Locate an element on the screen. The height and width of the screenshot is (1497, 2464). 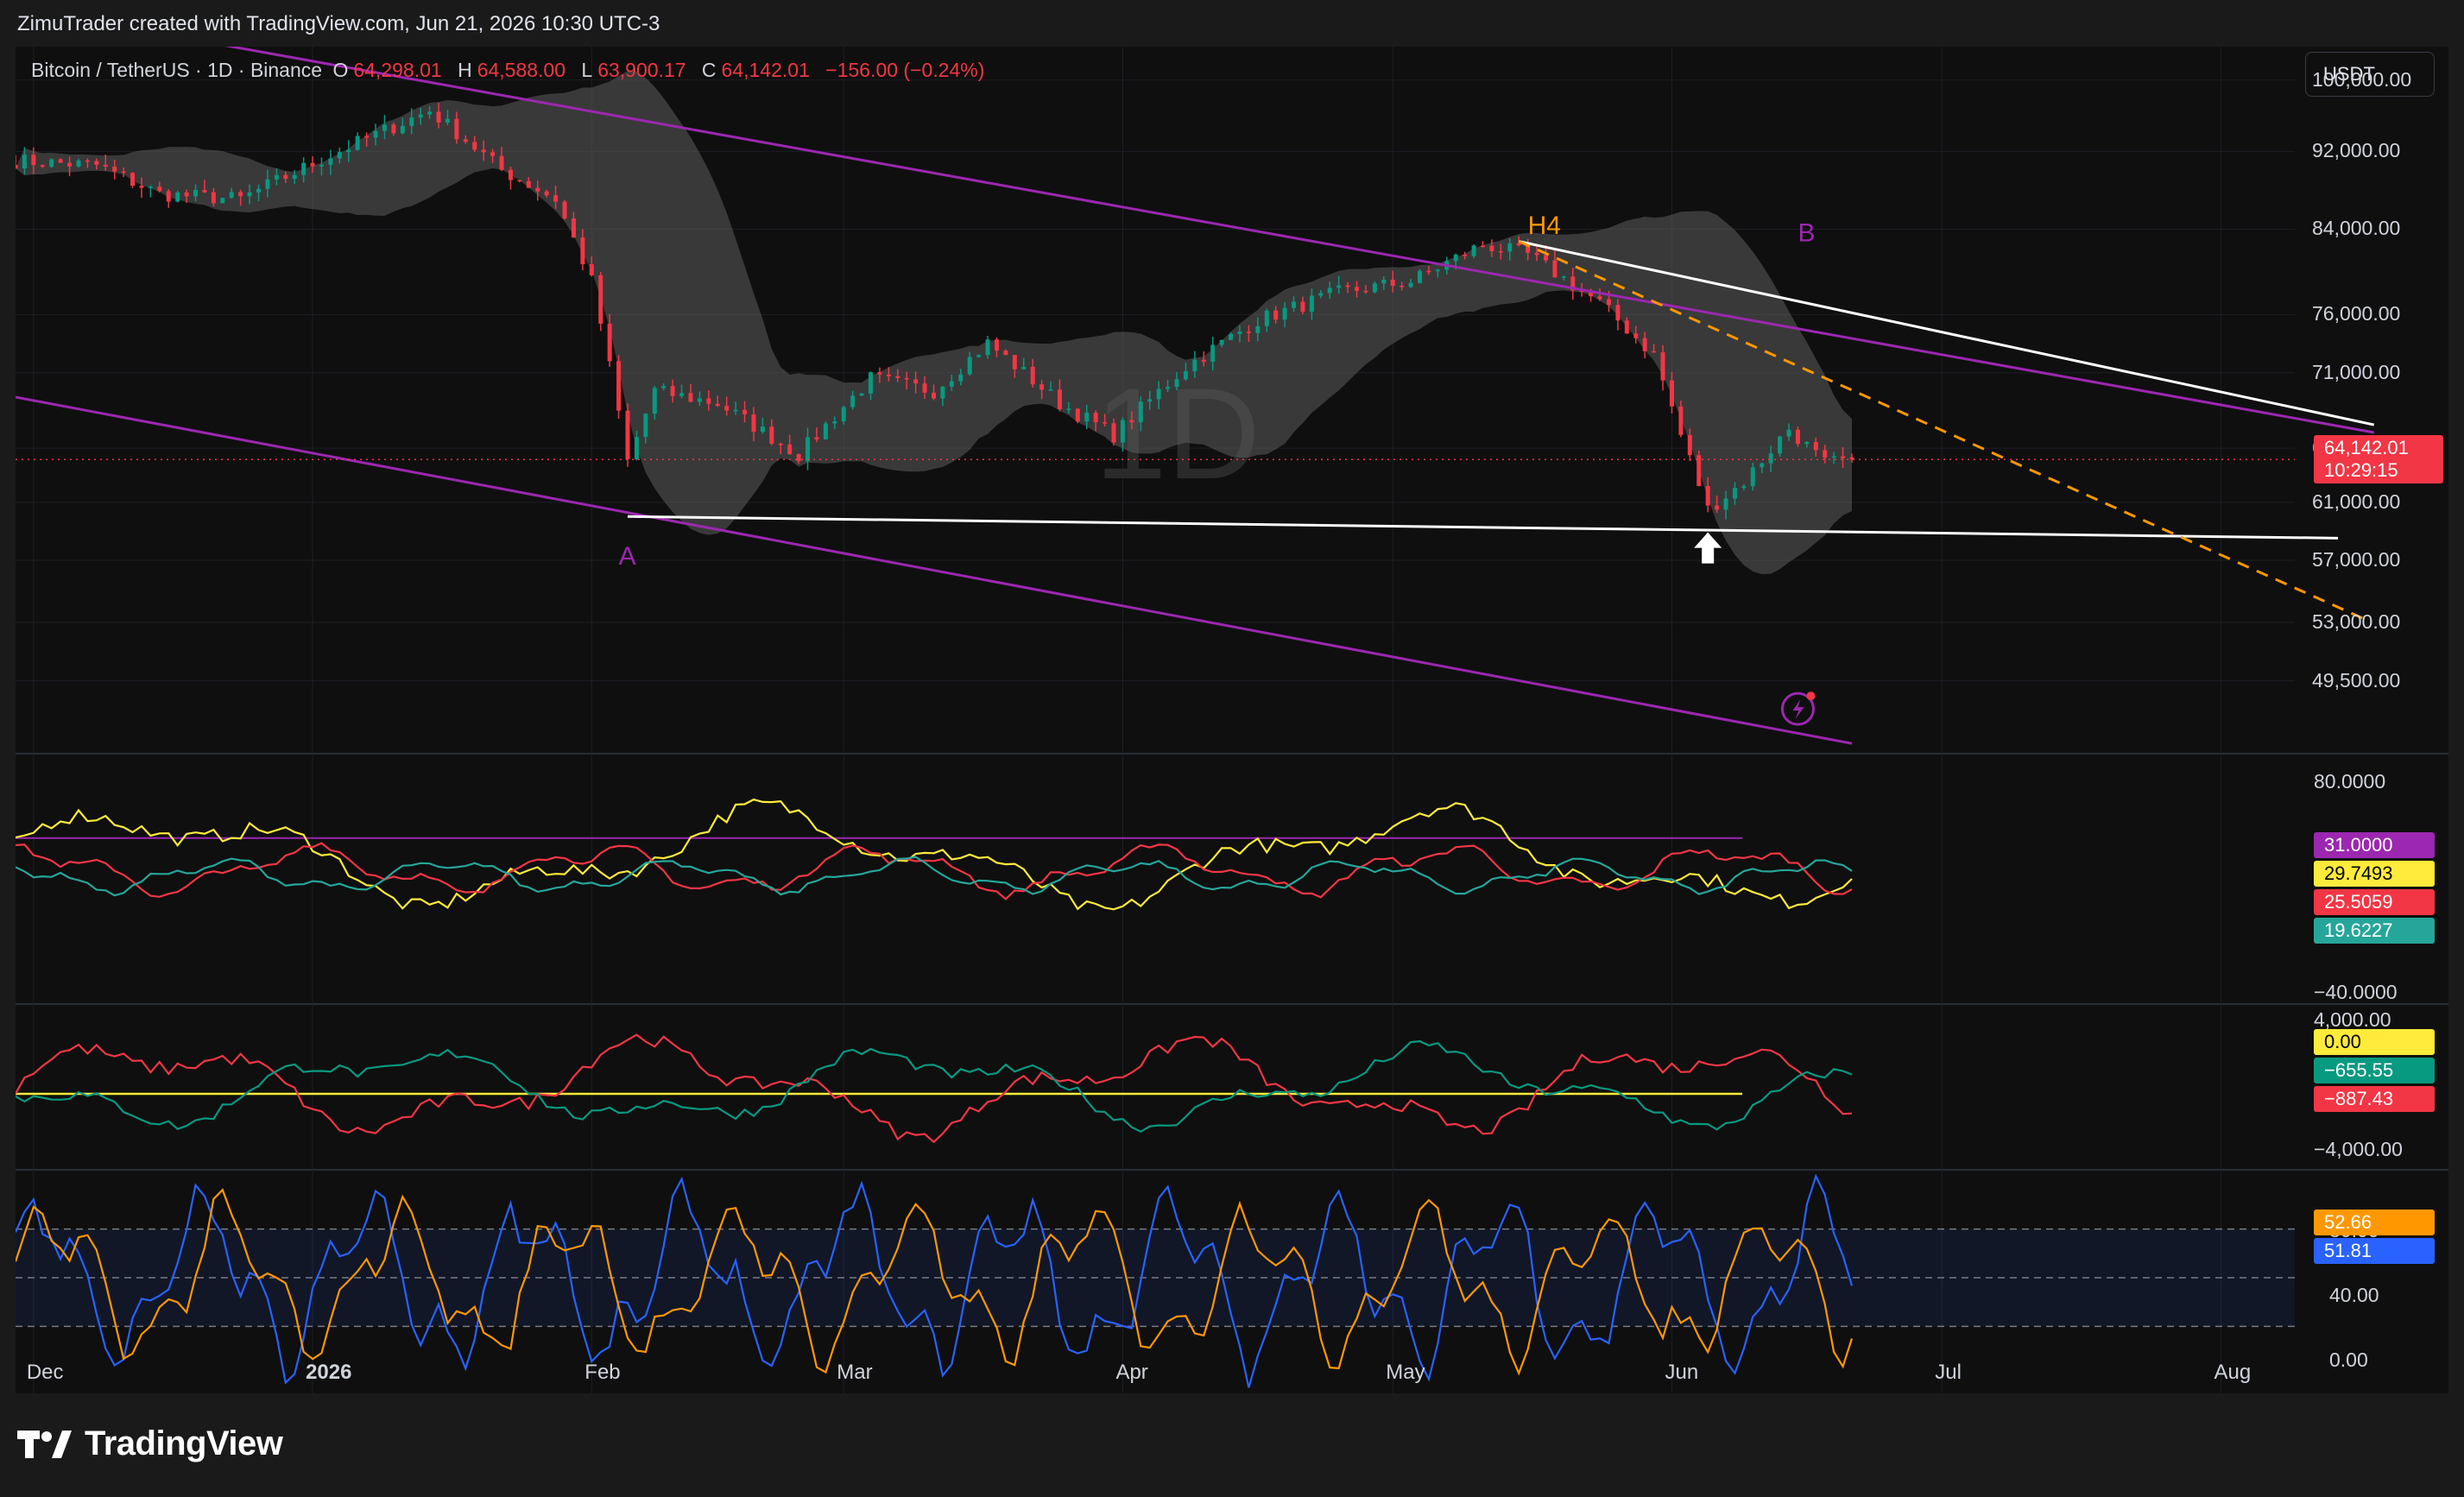
price-axis-tick: 61,000.00 is located at coordinates (2356, 501).